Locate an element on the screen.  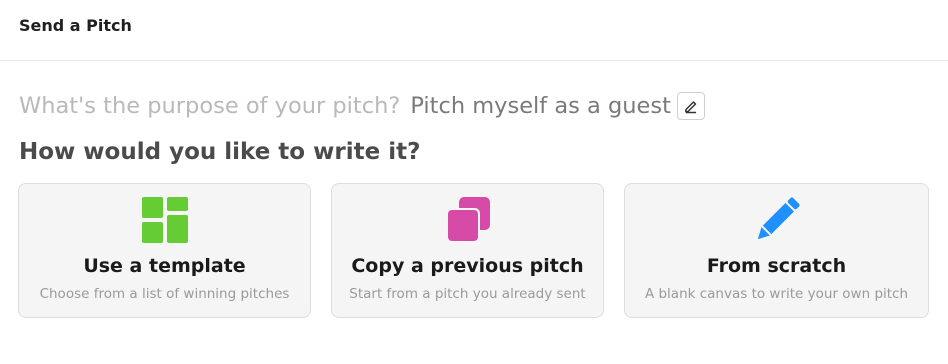
edit-purpose-button is located at coordinates (690, 106).